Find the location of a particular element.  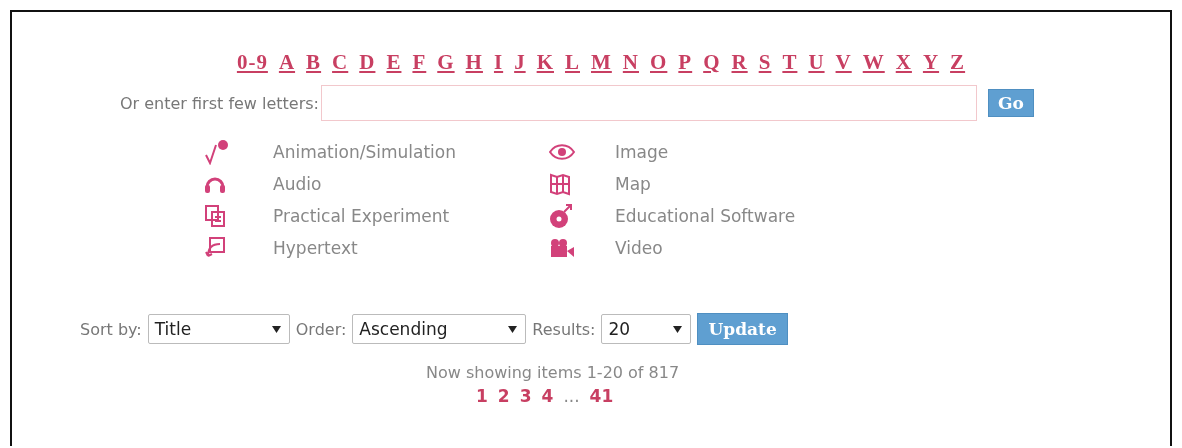

letter-link: Z is located at coordinates (958, 62).